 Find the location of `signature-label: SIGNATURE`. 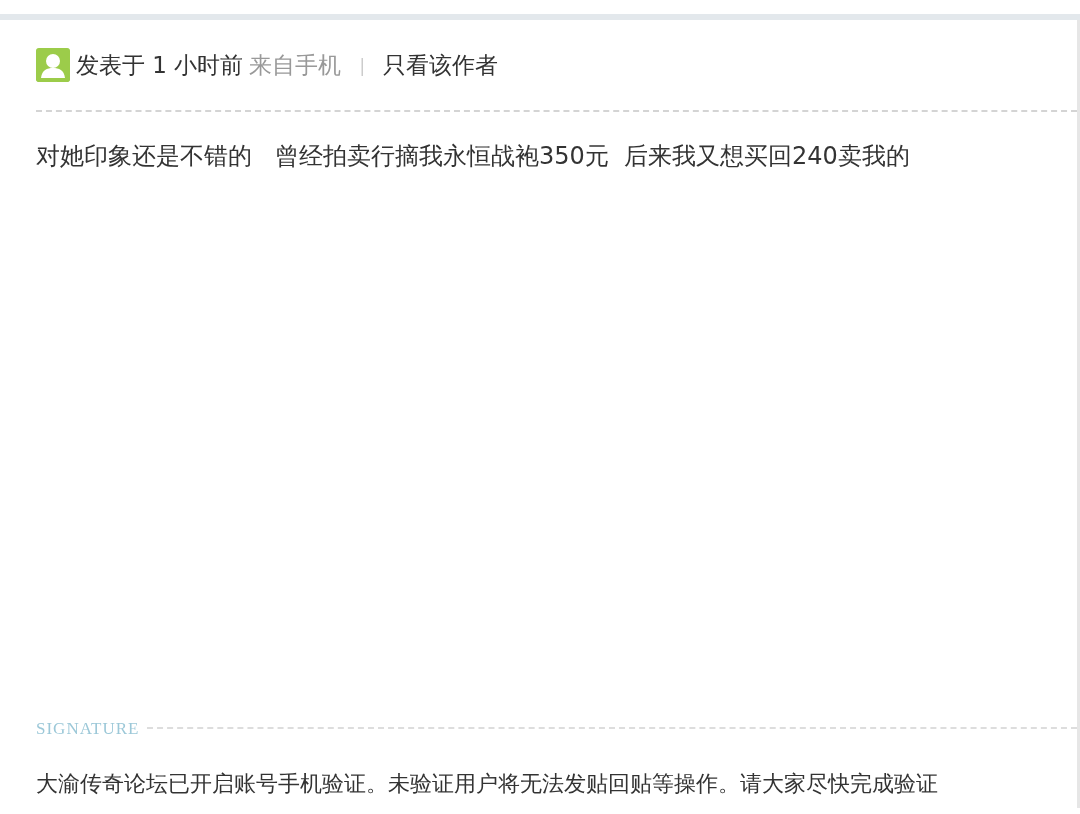

signature-label: SIGNATURE is located at coordinates (88, 728).